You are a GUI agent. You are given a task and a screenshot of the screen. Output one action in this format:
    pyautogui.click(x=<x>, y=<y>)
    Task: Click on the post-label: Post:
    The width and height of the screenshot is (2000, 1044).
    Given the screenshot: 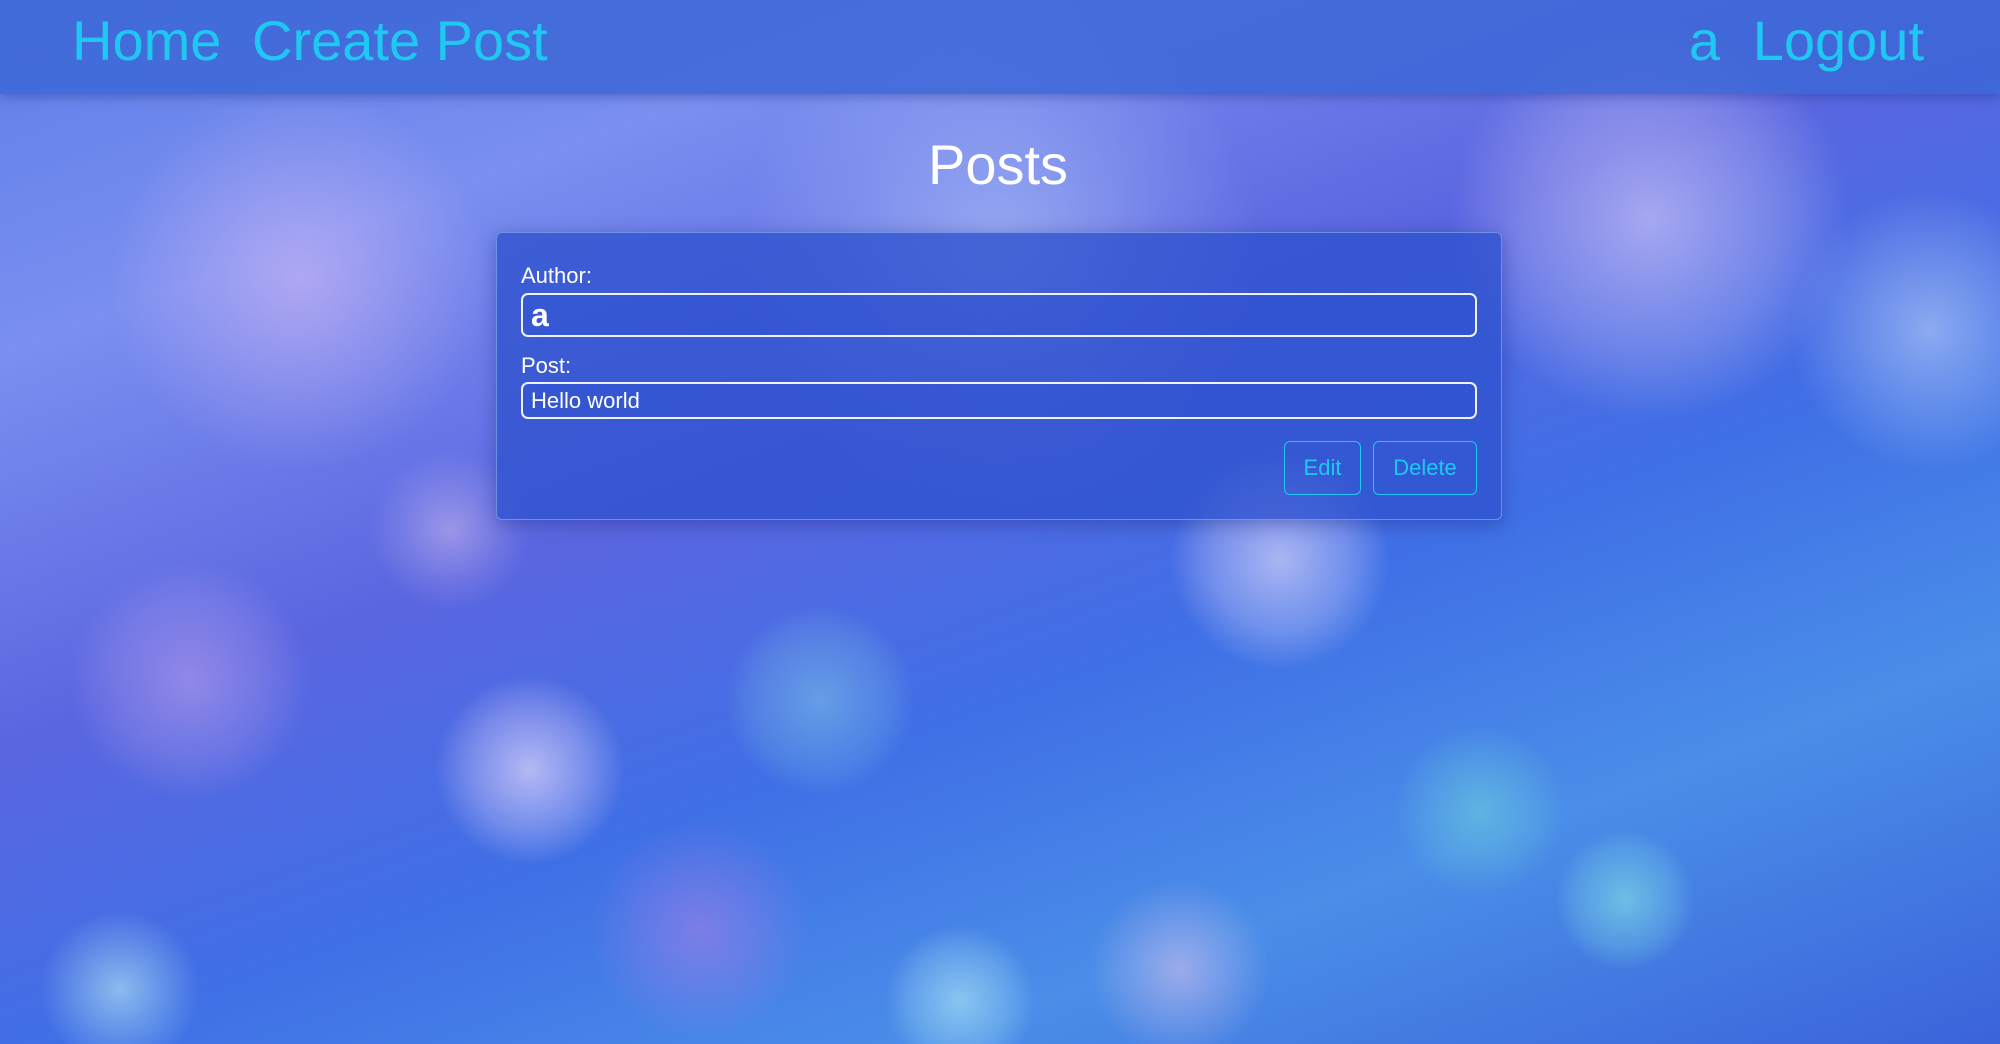 What is the action you would take?
    pyautogui.click(x=546, y=365)
    